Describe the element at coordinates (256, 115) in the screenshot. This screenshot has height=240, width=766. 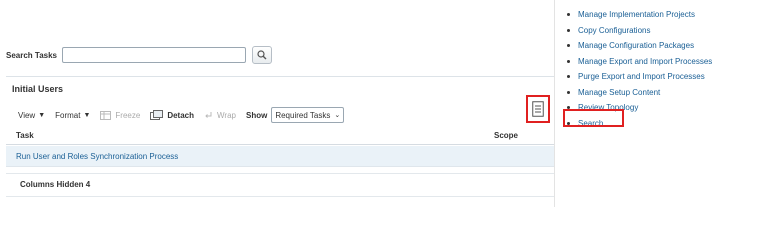
I see `show-label: Show` at that location.